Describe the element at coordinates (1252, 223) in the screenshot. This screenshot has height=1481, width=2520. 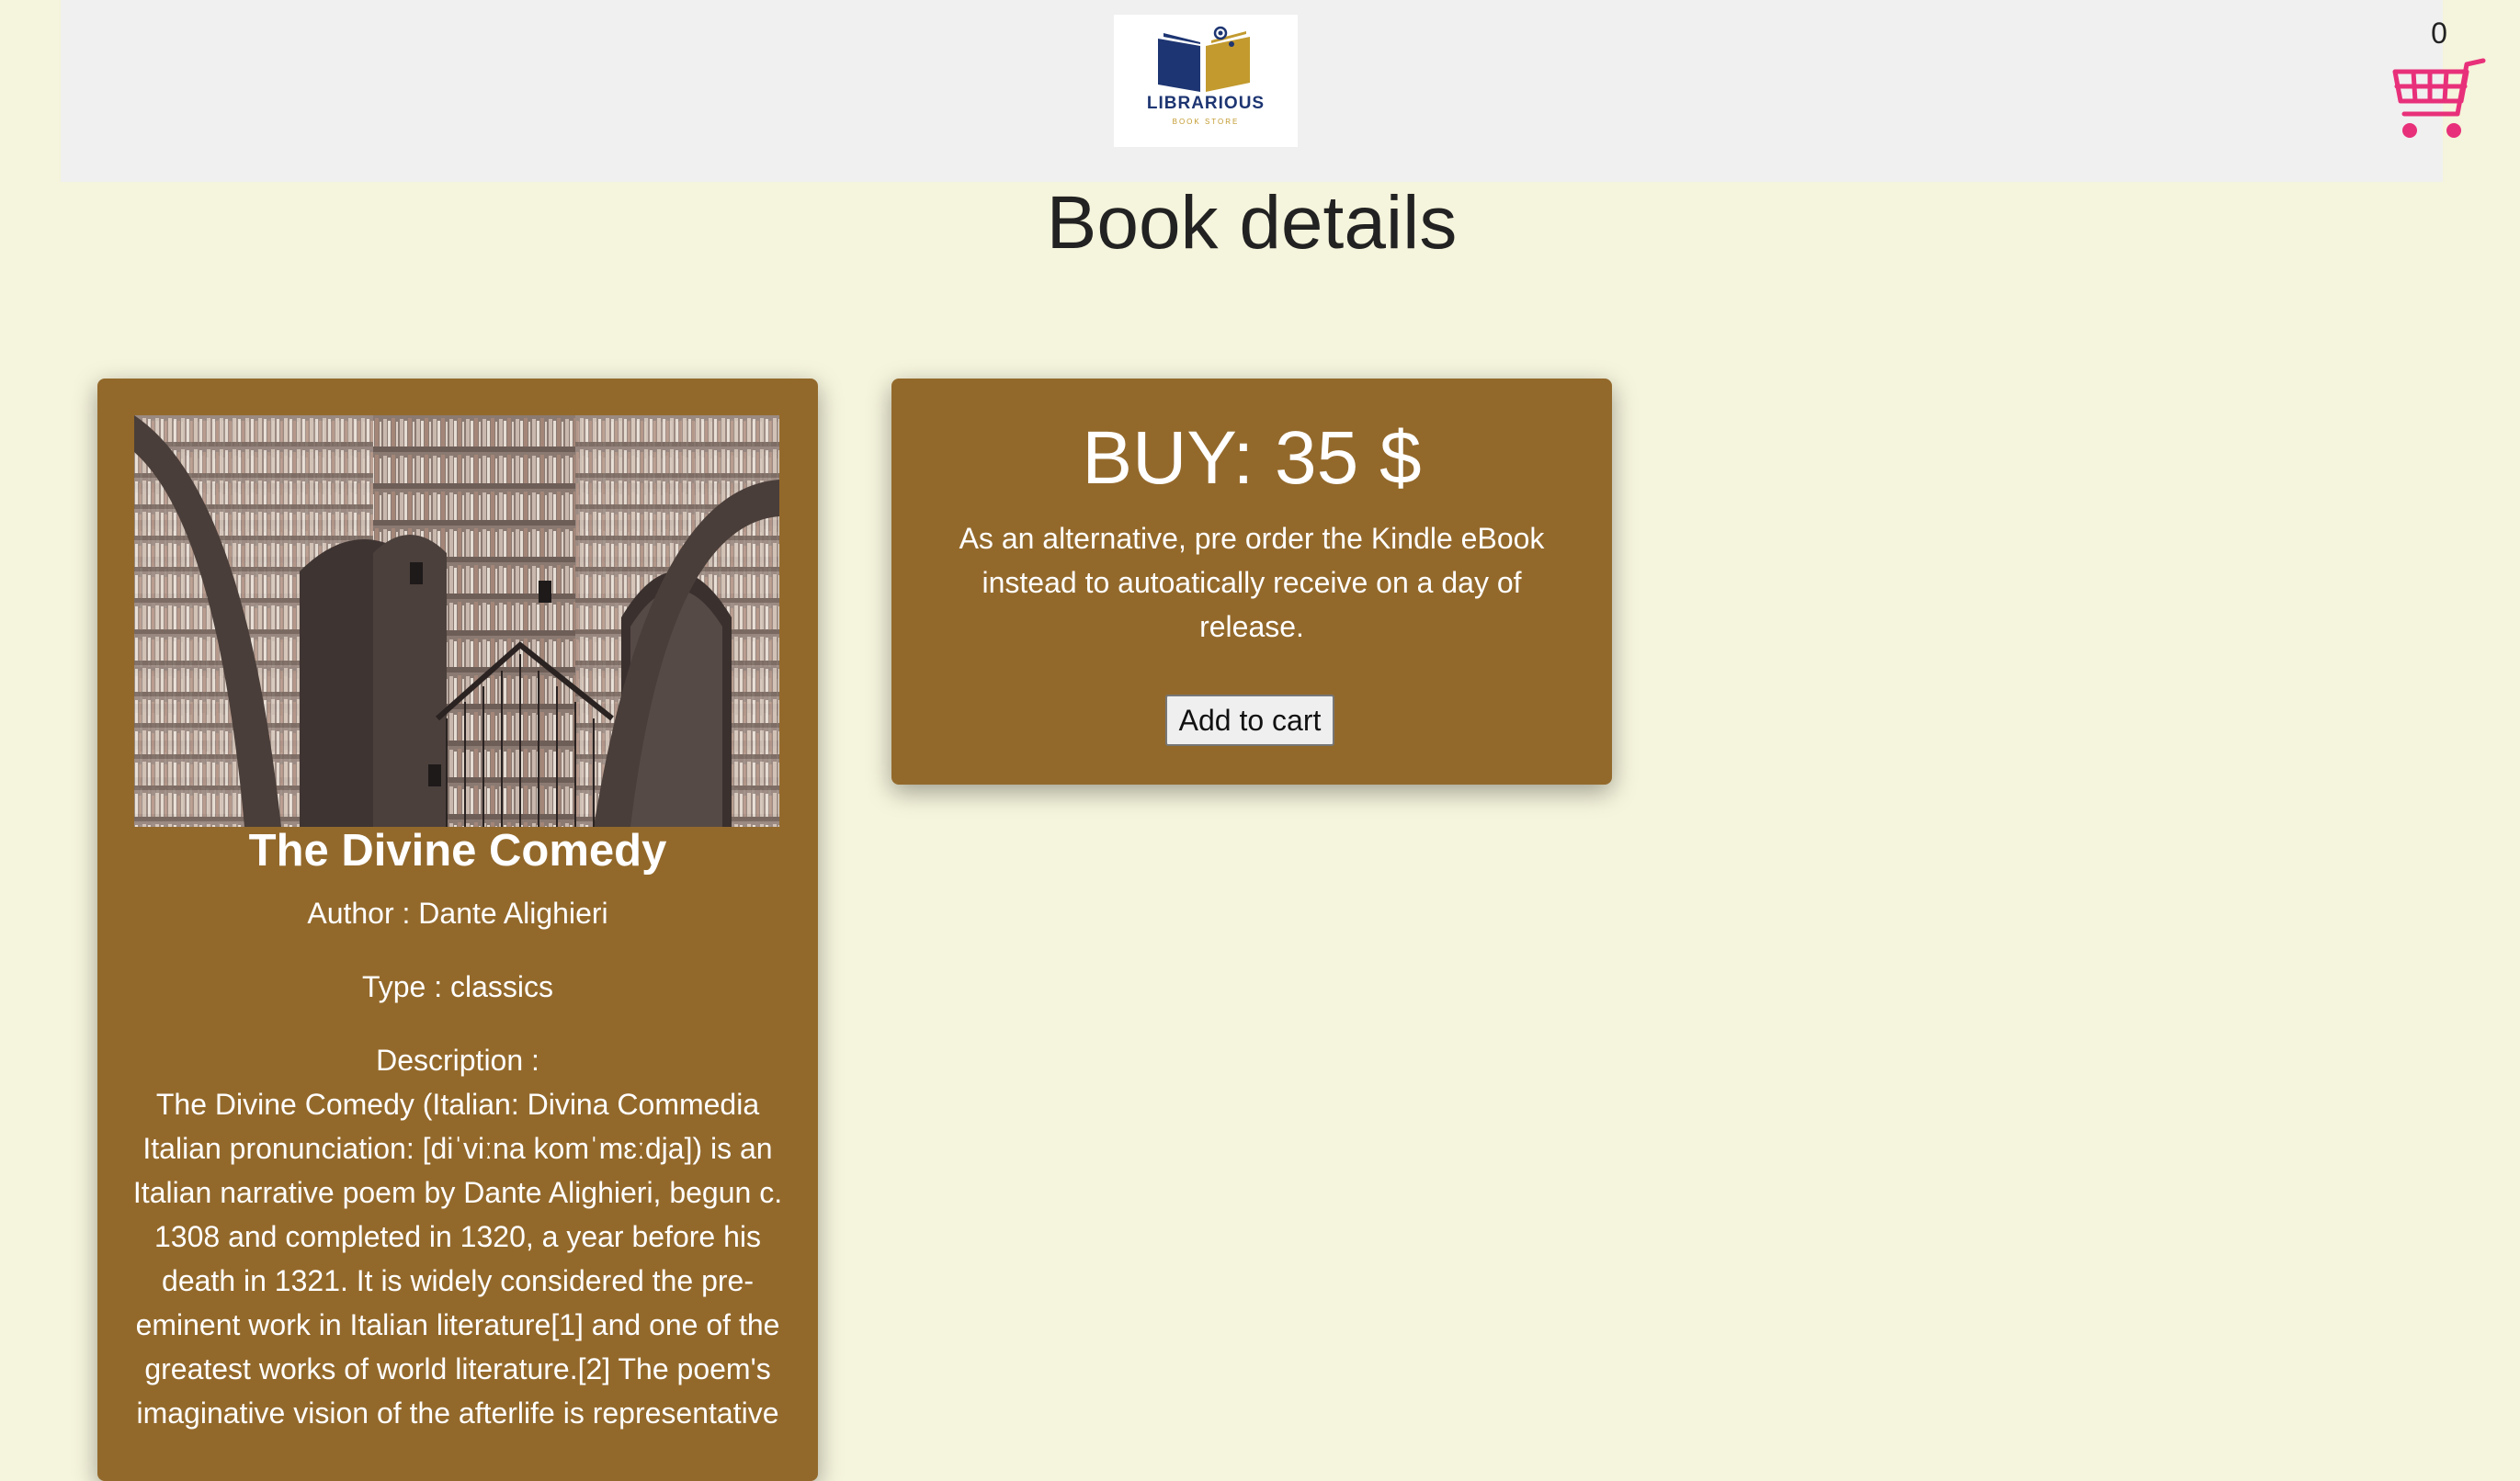
I see `page-title: Book details` at that location.